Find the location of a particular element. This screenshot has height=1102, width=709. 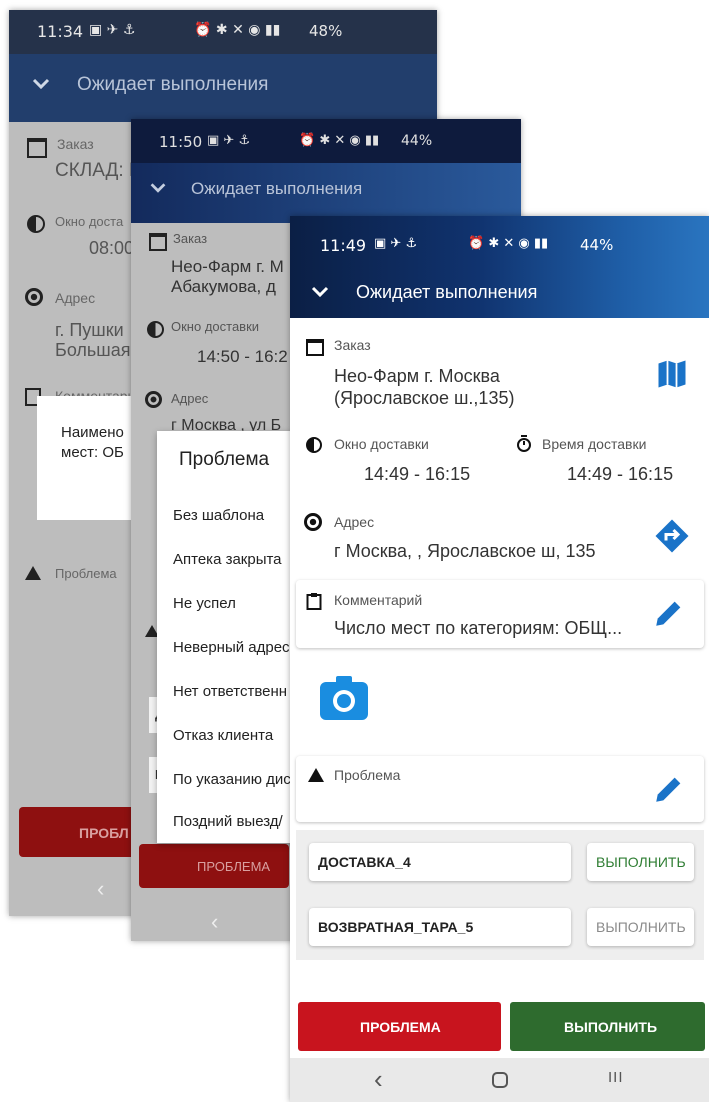

status-time: 11:49 is located at coordinates (343, 245).